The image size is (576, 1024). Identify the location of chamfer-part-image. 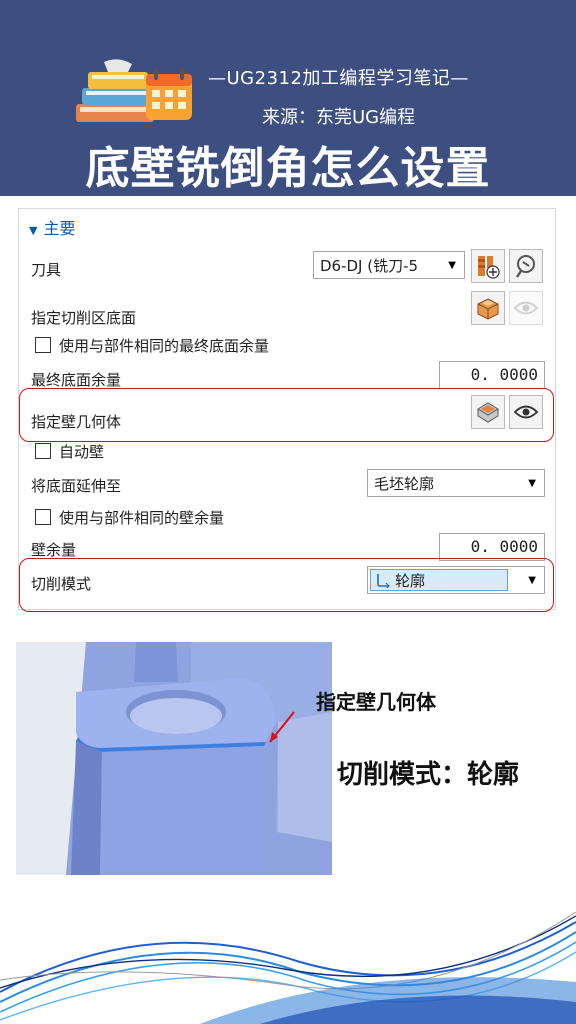
(174, 758).